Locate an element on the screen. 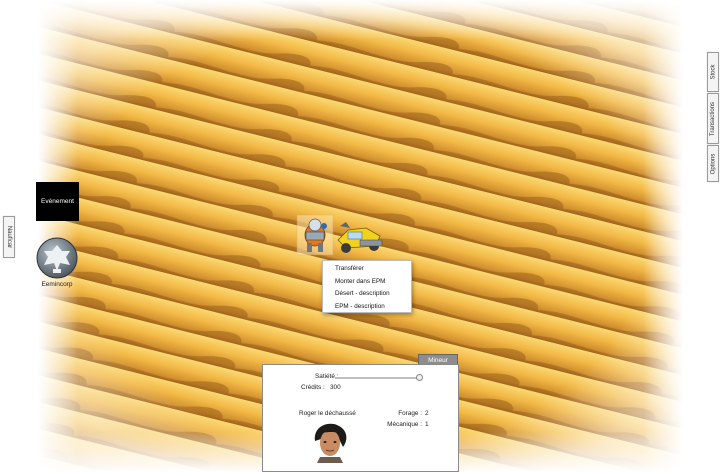 The height and width of the screenshot is (472, 720). tab-stock-label: Stock is located at coordinates (713, 72).